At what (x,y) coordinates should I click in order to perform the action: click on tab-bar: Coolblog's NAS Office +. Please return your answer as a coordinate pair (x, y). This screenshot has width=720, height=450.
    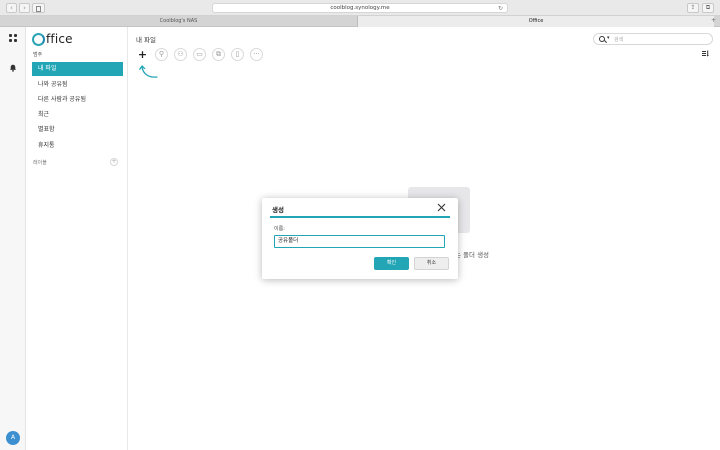
    Looking at the image, I should click on (360, 21).